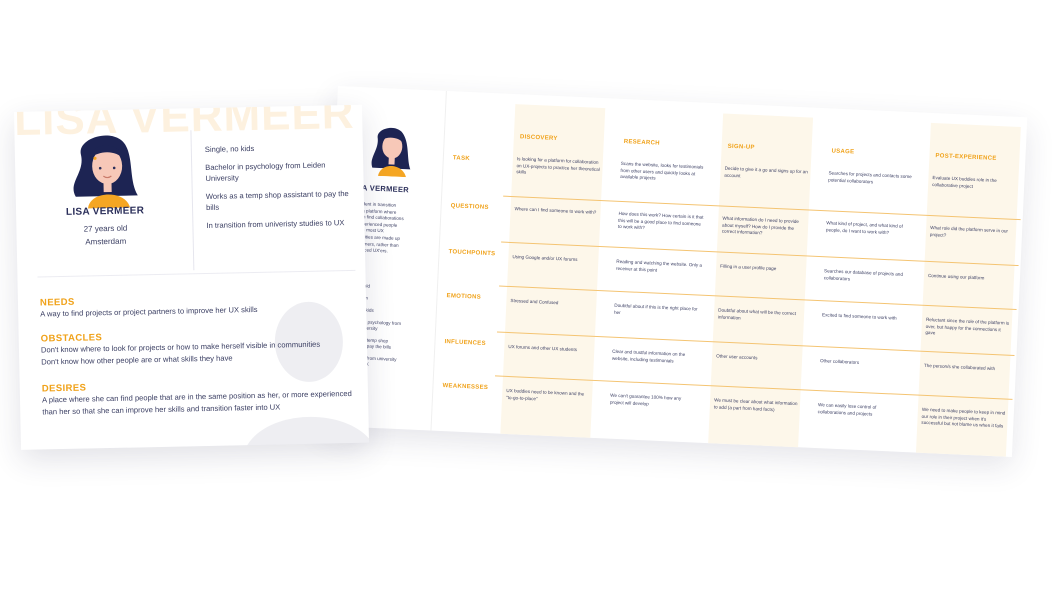  I want to click on horizontal-divider, so click(196, 273).